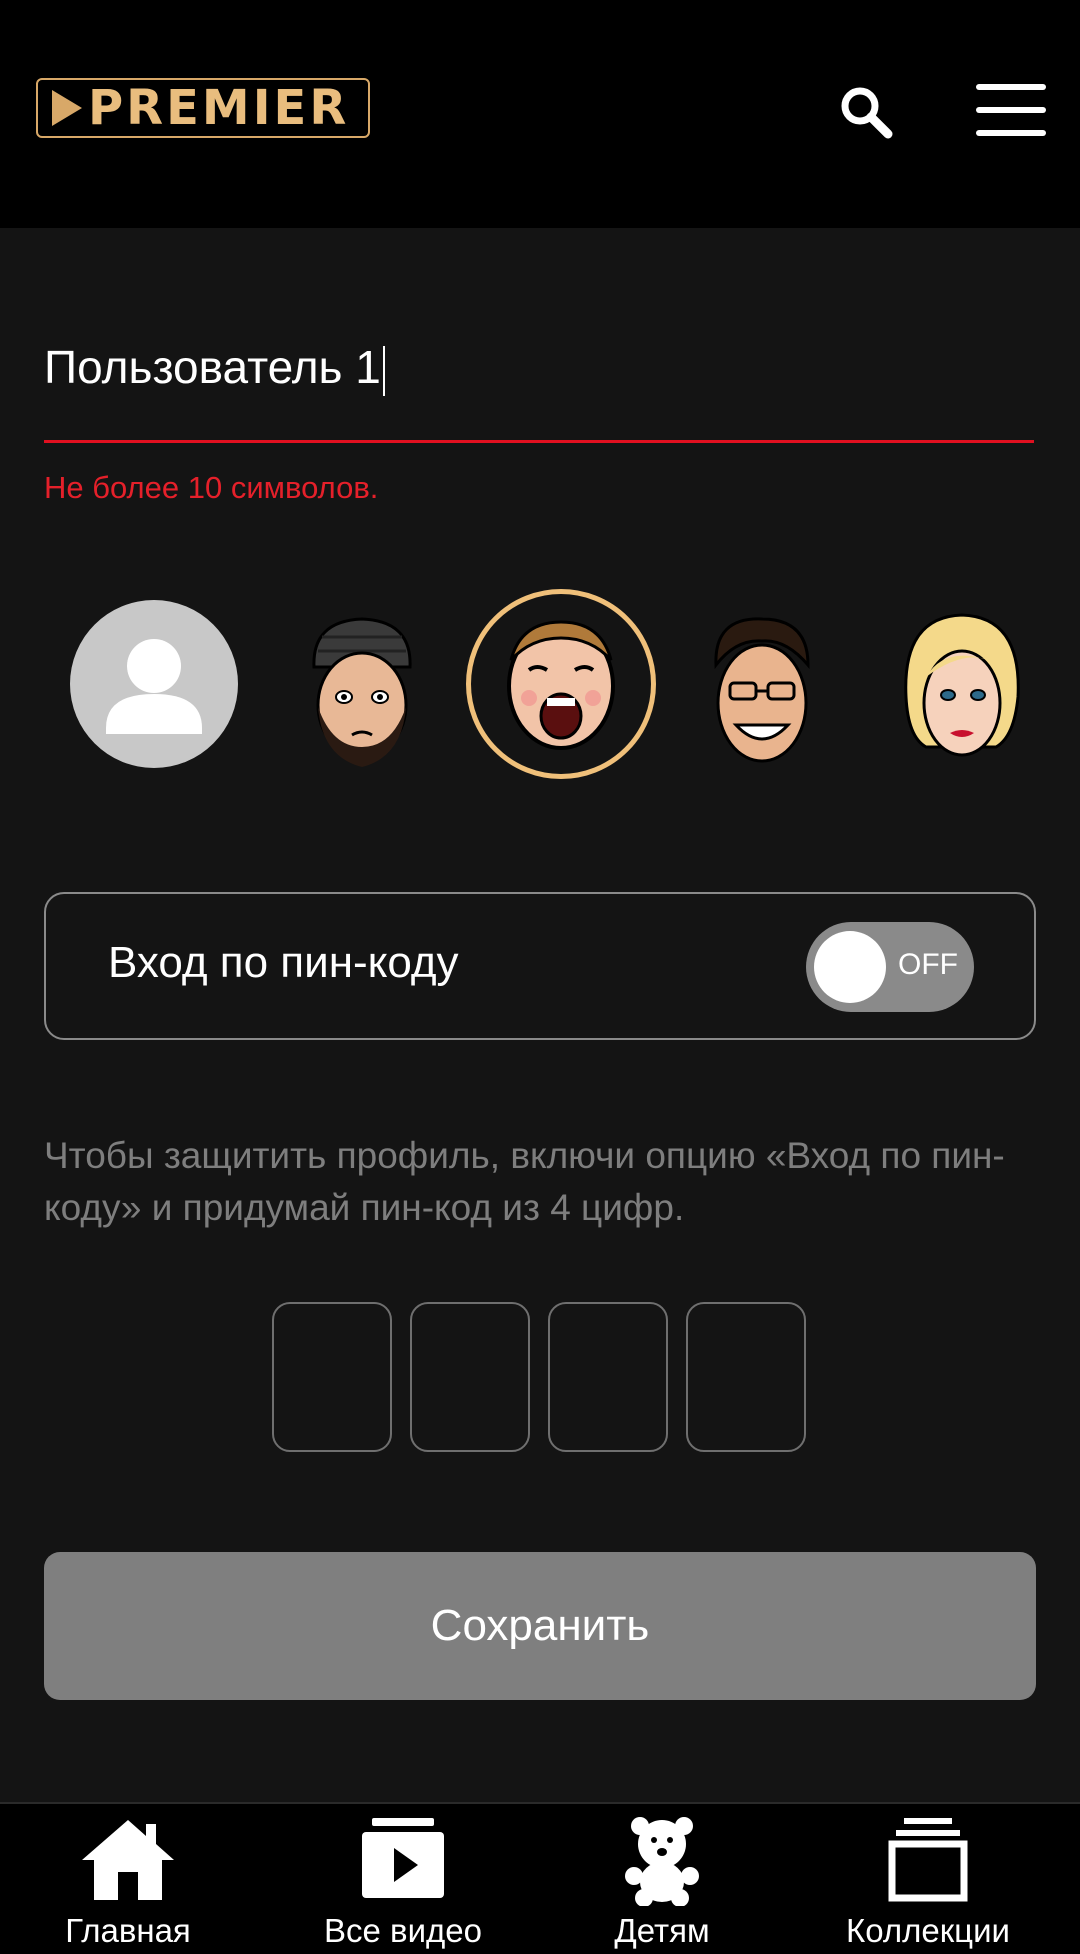 The width and height of the screenshot is (1080, 1954). What do you see at coordinates (928, 1930) in the screenshot?
I see `tab-collections-label: Коллекции` at bounding box center [928, 1930].